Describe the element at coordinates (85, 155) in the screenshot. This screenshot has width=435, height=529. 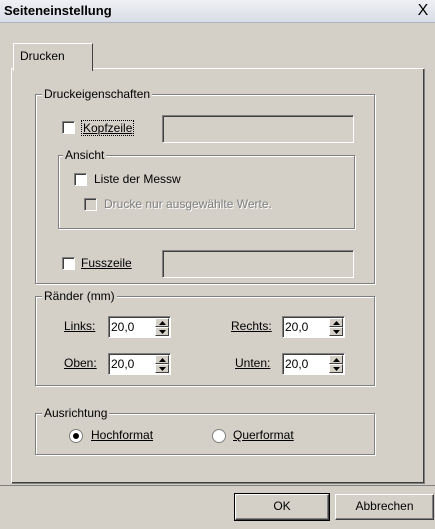
I see `ansicht-legend: Ansicht` at that location.